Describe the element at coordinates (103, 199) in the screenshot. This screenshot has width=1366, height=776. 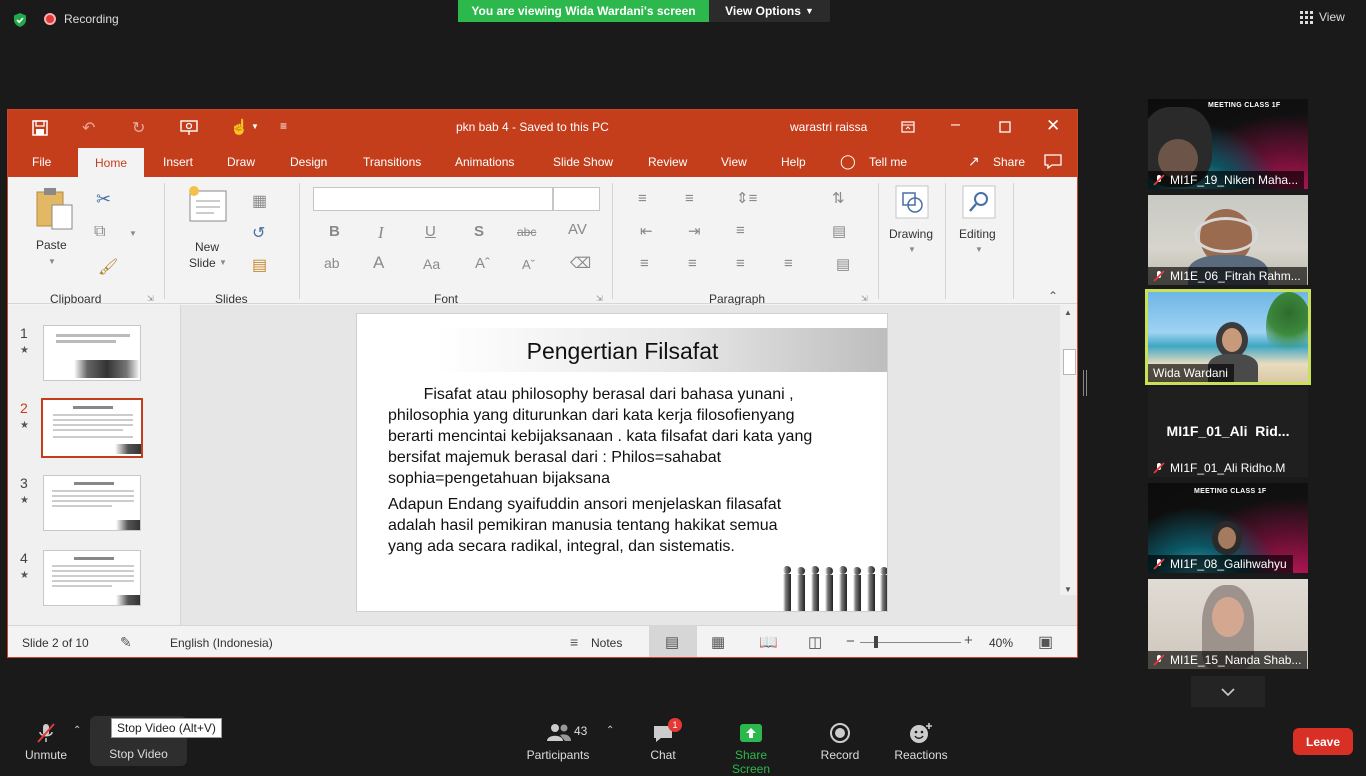
I see `cut-icon: ✂` at that location.